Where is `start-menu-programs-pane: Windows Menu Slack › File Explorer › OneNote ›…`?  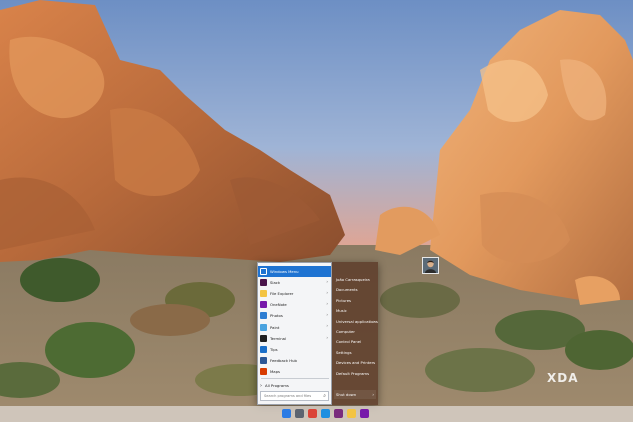 start-menu-programs-pane: Windows Menu Slack › File Explorer › OneNote ›… is located at coordinates (294, 333).